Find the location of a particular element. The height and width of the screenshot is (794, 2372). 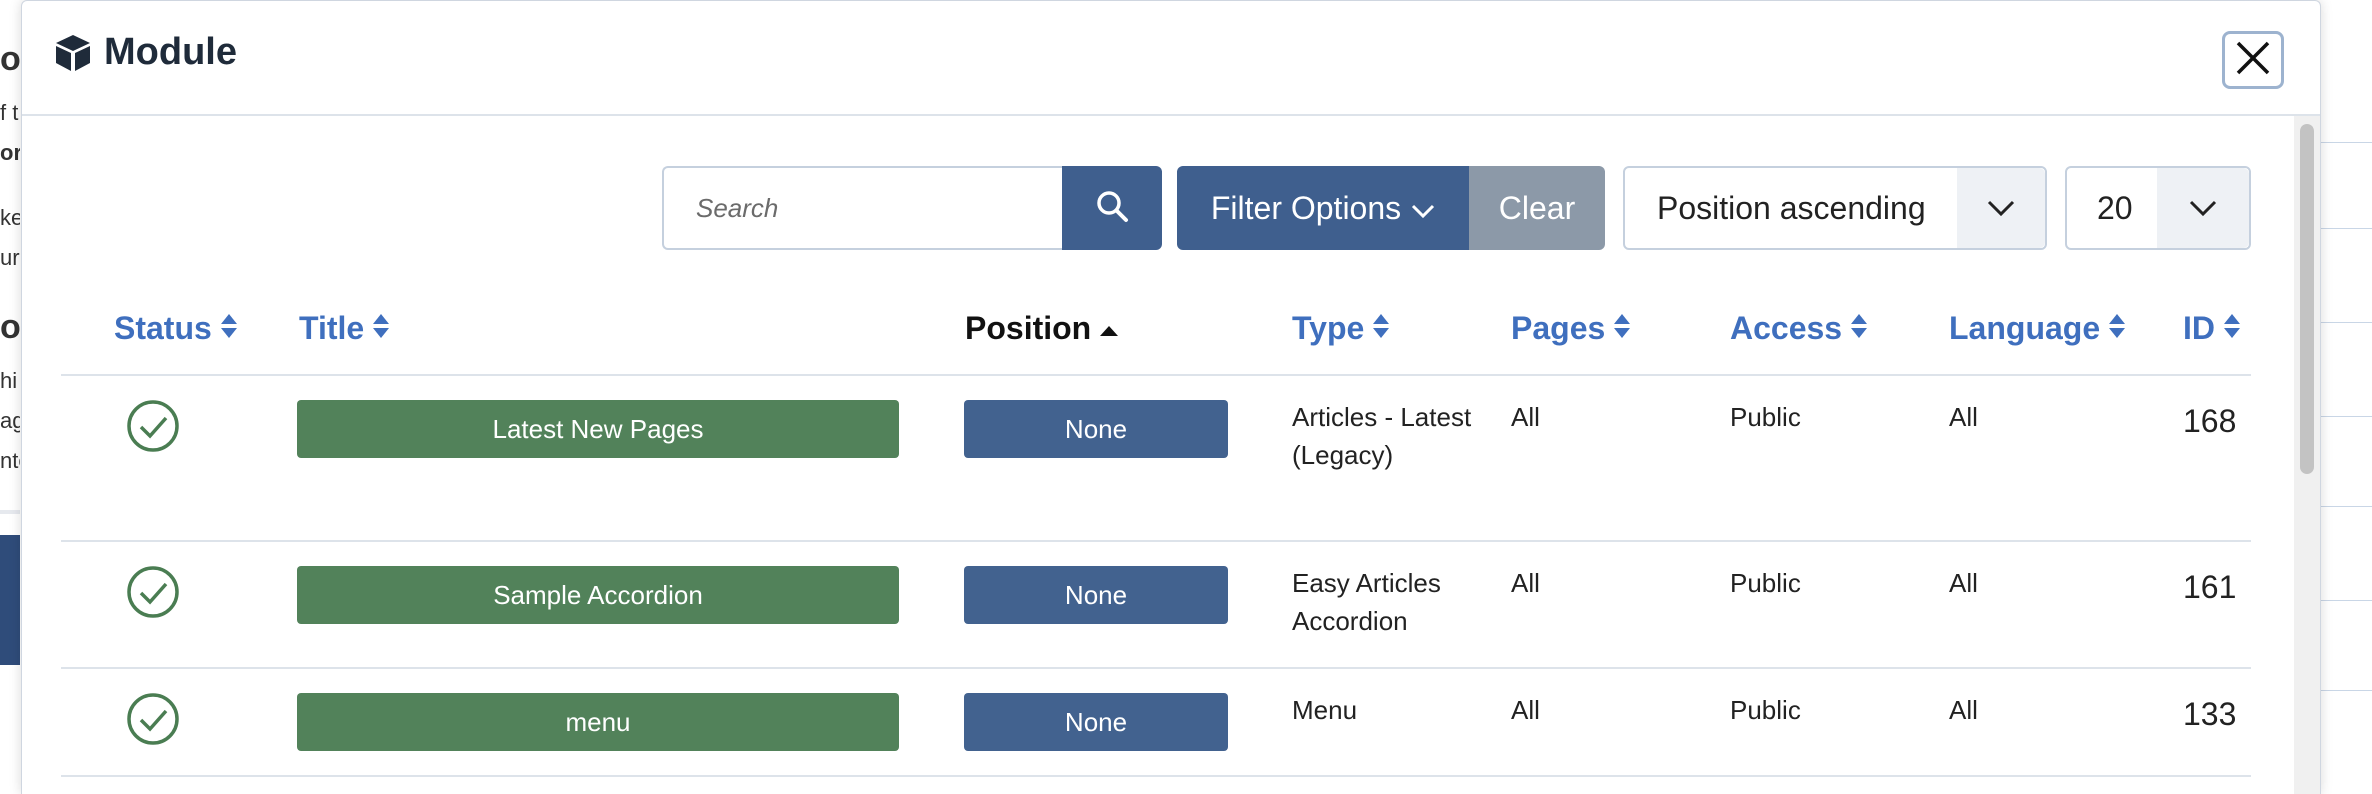

column-header-label: Access is located at coordinates (1786, 328).